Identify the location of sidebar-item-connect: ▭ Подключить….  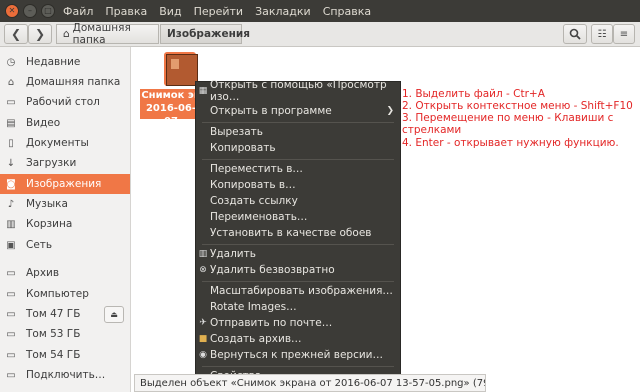
(65, 375).